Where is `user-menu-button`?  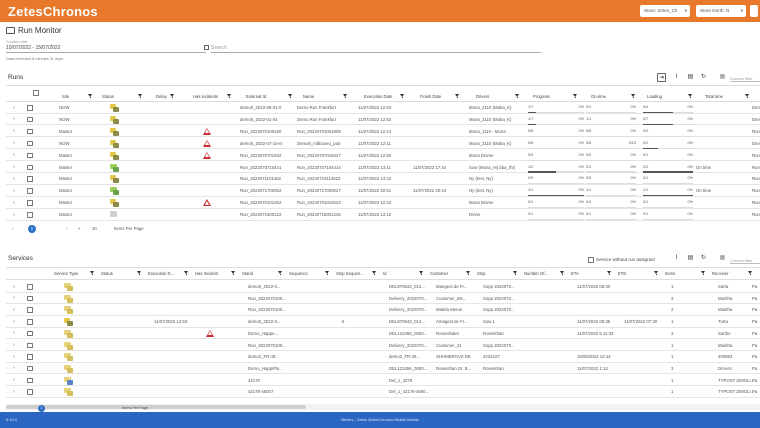
user-menu-button is located at coordinates (754, 11).